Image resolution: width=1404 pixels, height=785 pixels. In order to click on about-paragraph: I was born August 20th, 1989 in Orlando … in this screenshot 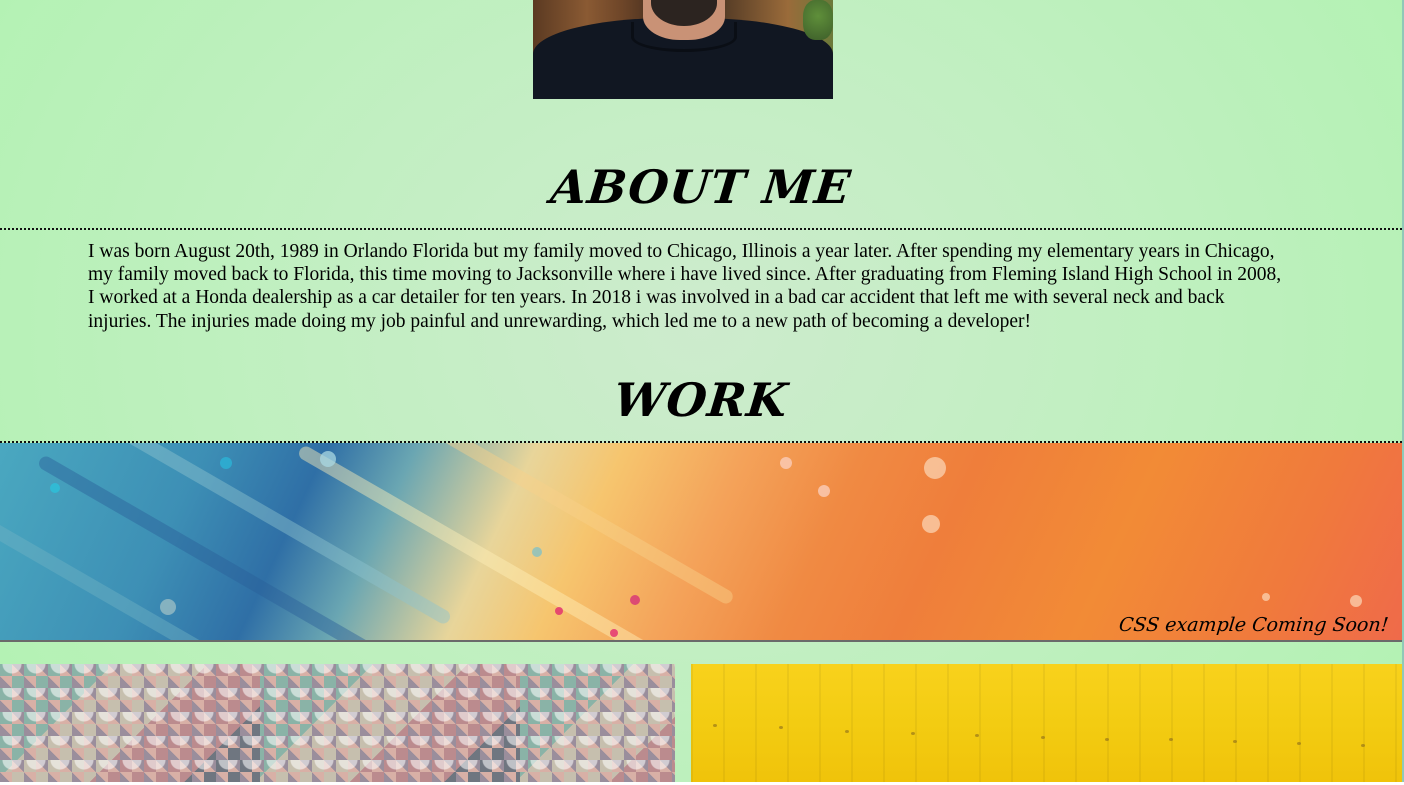, I will do `click(685, 286)`.